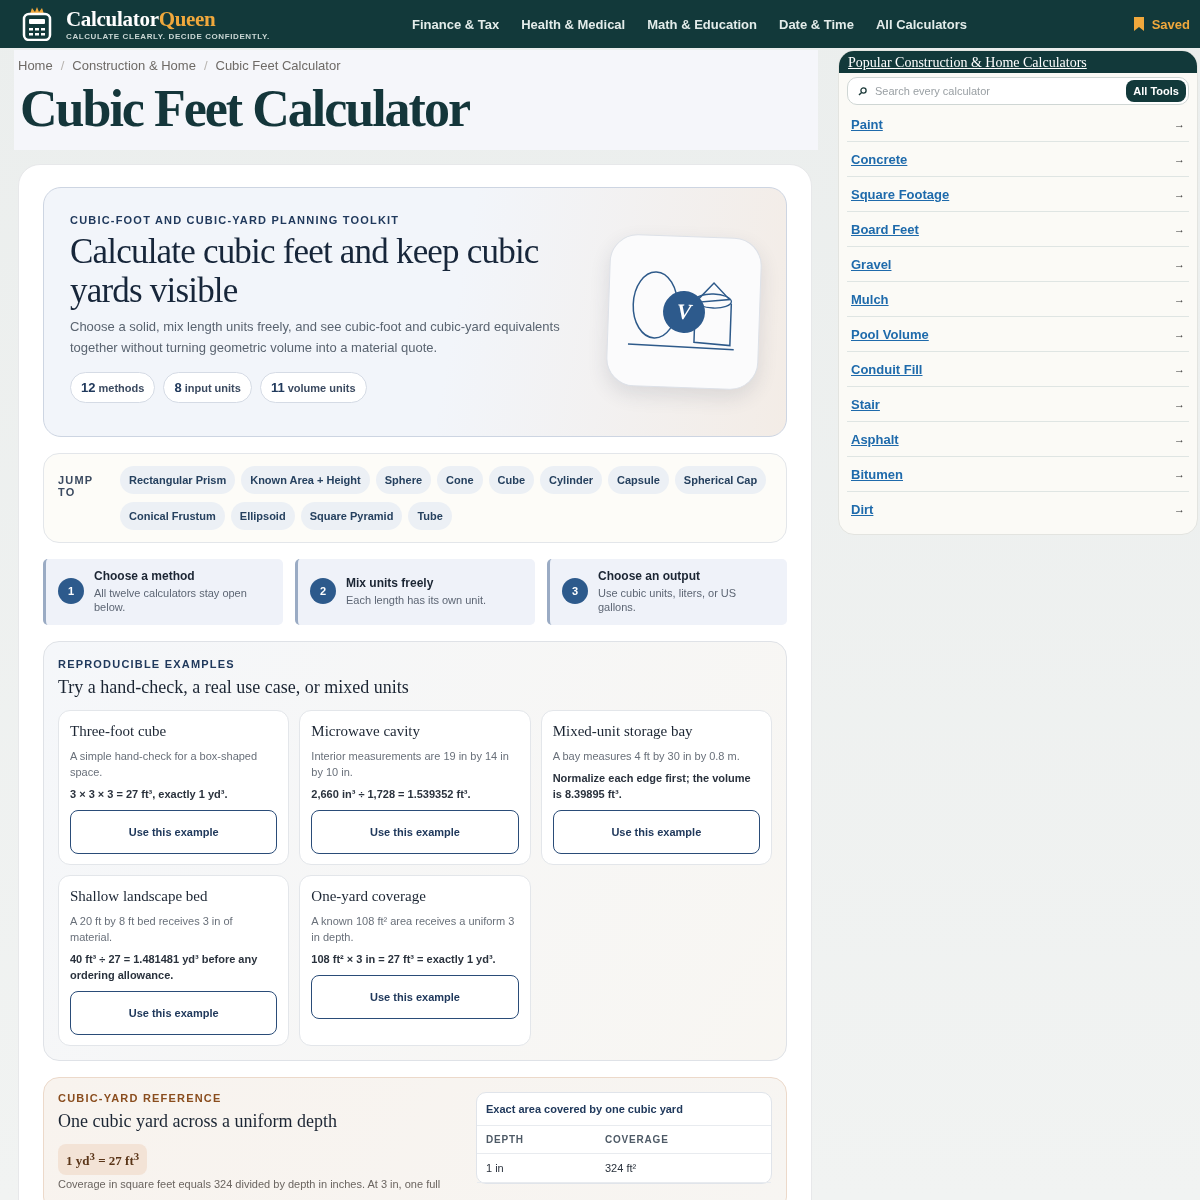 The height and width of the screenshot is (1200, 1200). I want to click on examples-heading: Try a hand-check, a real use case, or mixed units, so click(234, 687).